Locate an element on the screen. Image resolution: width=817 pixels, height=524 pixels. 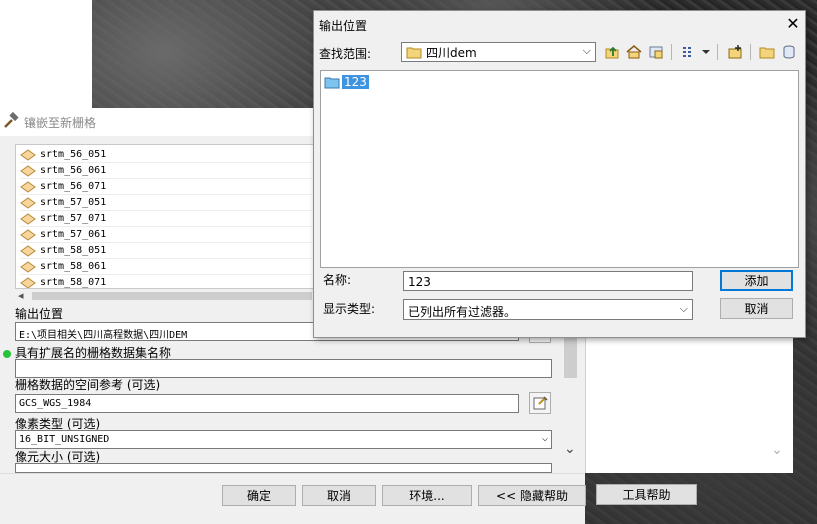
spatial-ref-button is located at coordinates (540, 403).